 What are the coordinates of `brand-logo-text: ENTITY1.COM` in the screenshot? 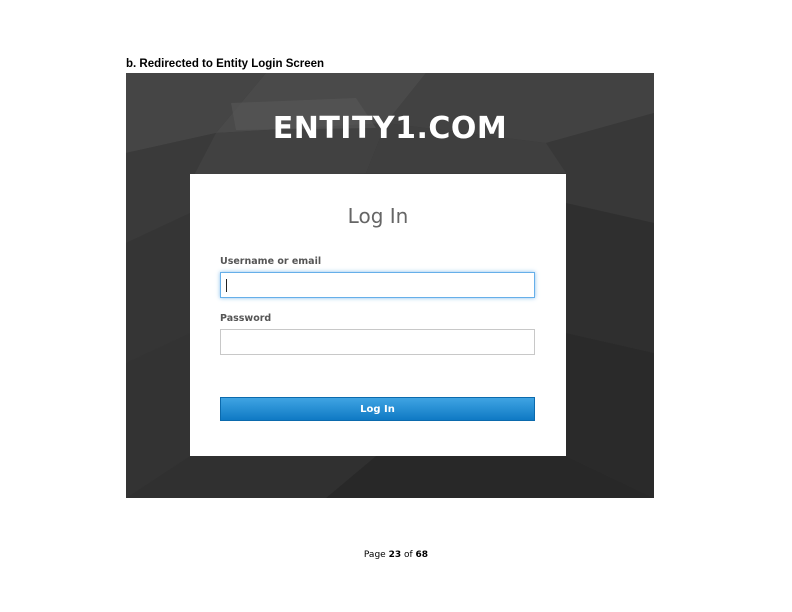 It's located at (390, 128).